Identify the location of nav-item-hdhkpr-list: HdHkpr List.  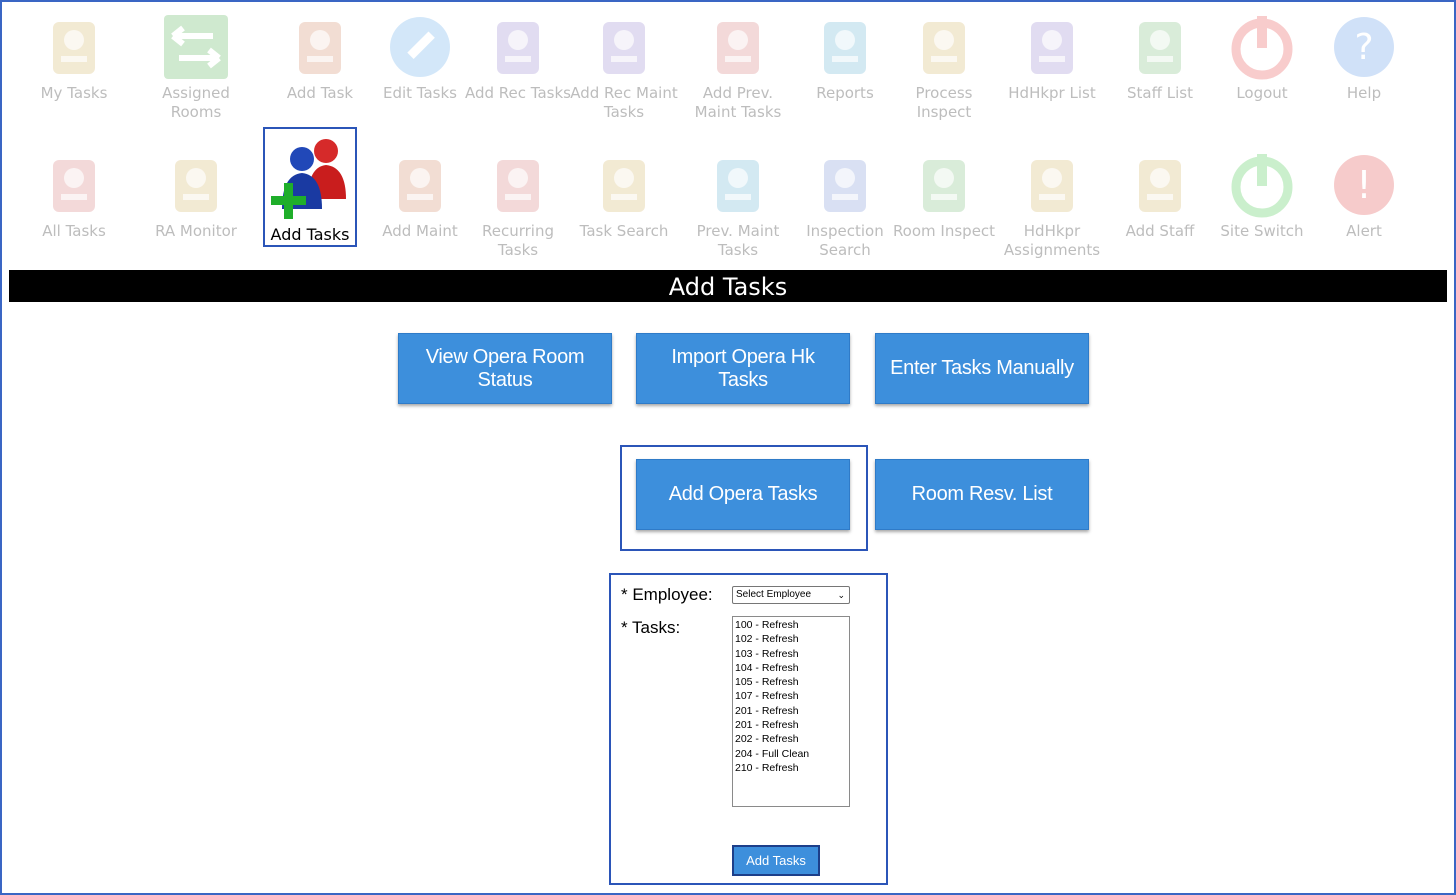
(1052, 57).